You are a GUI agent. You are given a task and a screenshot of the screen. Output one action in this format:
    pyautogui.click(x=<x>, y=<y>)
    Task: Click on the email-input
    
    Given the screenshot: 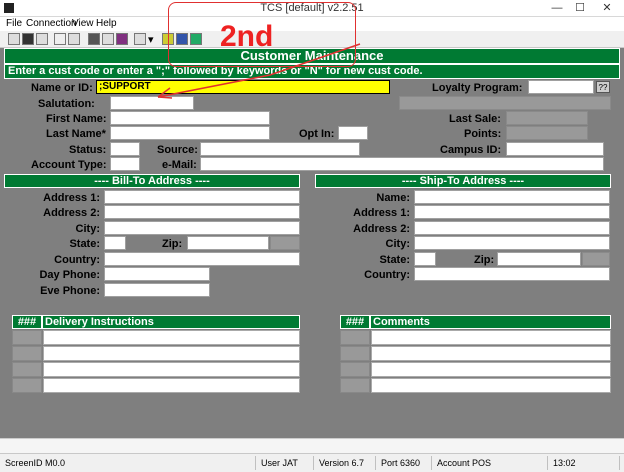 What is the action you would take?
    pyautogui.click(x=402, y=164)
    